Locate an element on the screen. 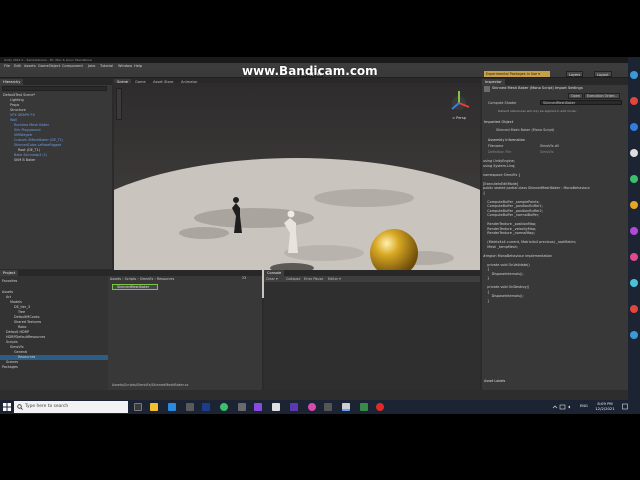 The width and height of the screenshot is (640, 480). notification-icon is located at coordinates (625, 407).